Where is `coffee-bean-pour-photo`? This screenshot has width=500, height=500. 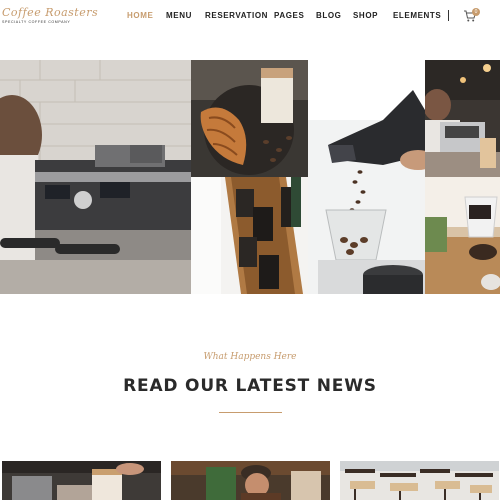 coffee-bean-pour-photo is located at coordinates (366, 177).